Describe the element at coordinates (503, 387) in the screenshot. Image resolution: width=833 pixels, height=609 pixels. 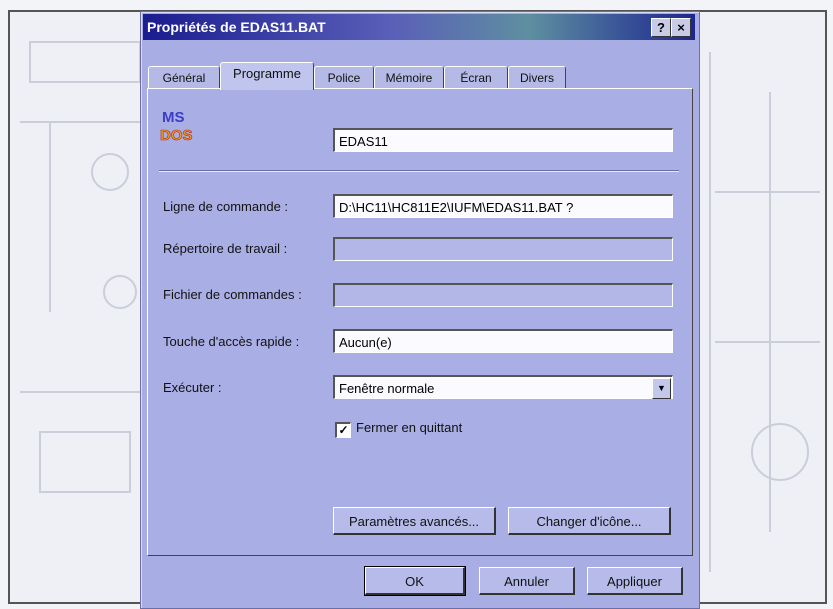
I see `run-select: Fenêtre normale ▼` at that location.